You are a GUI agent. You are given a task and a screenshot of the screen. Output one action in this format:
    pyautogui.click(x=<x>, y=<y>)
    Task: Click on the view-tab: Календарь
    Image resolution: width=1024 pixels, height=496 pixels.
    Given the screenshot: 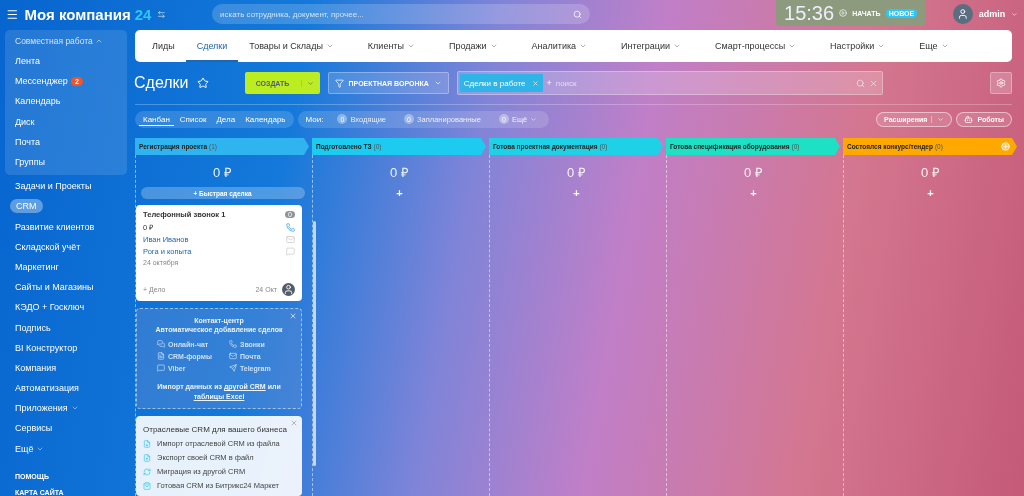 What is the action you would take?
    pyautogui.click(x=265, y=119)
    